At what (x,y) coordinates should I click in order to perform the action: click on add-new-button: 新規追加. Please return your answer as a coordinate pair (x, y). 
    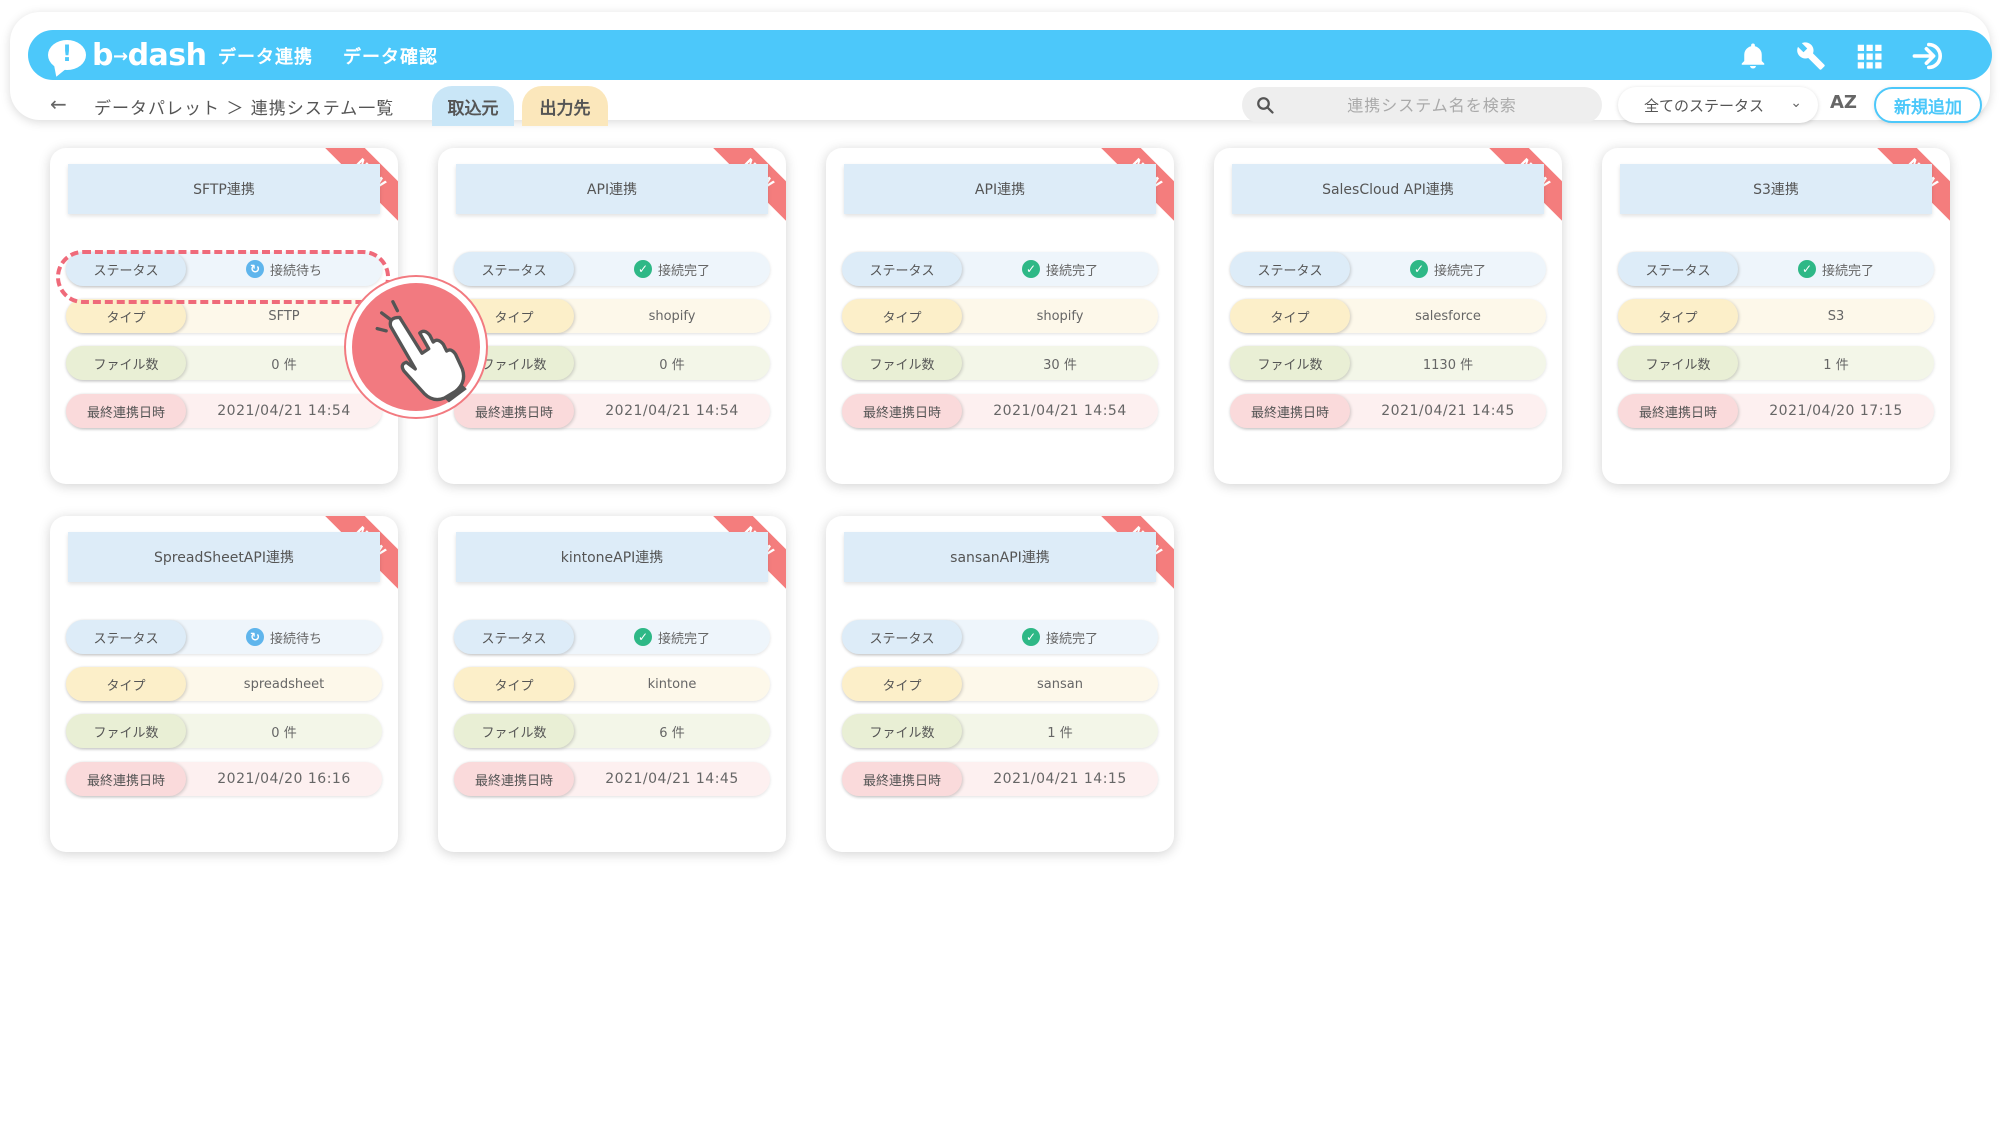
    Looking at the image, I should click on (1928, 105).